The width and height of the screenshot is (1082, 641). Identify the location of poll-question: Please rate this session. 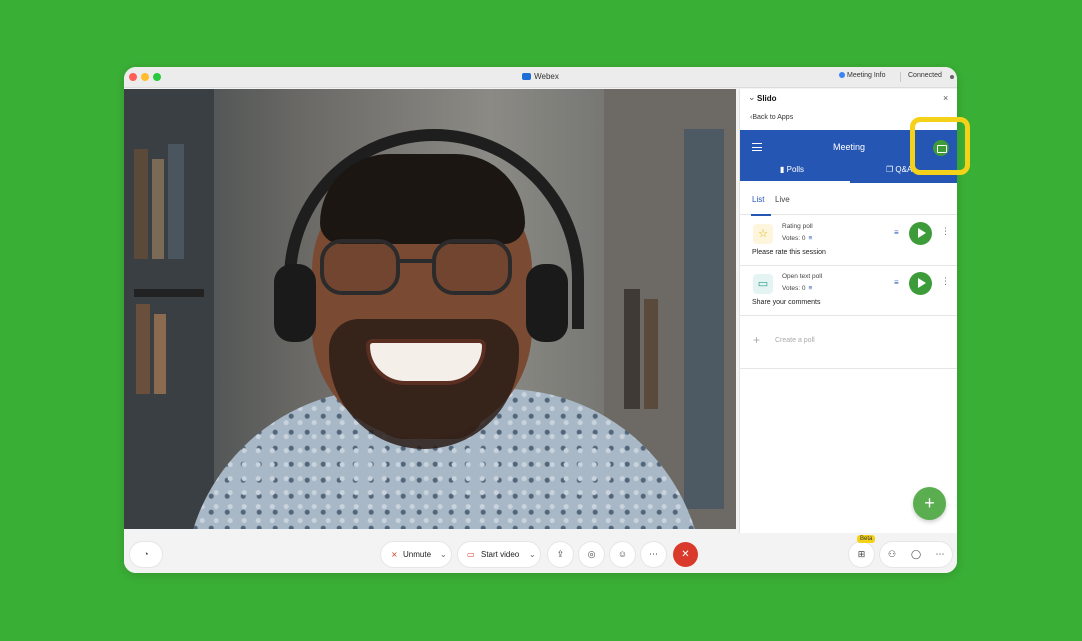
(789, 252).